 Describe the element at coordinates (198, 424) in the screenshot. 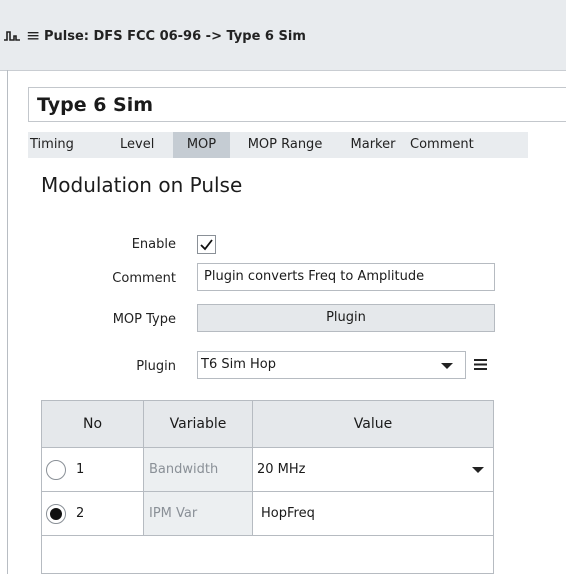

I see `column-header-variable: Variable` at that location.